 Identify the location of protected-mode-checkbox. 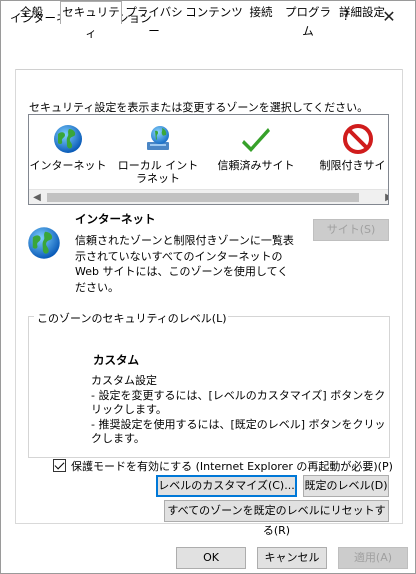
(59, 465).